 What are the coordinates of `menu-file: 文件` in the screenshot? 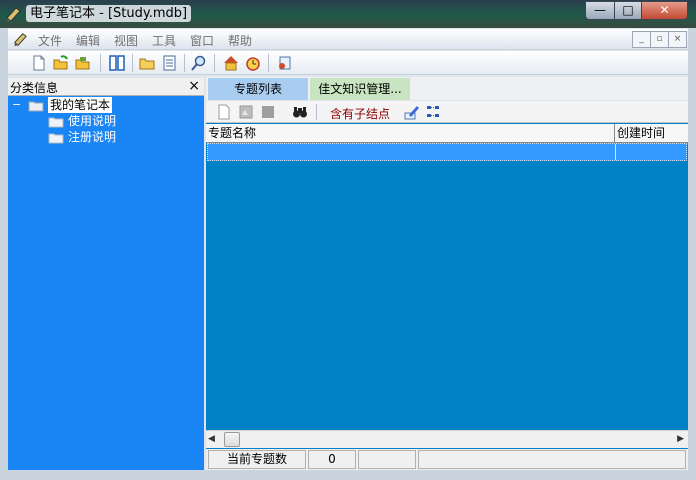 It's located at (50, 40).